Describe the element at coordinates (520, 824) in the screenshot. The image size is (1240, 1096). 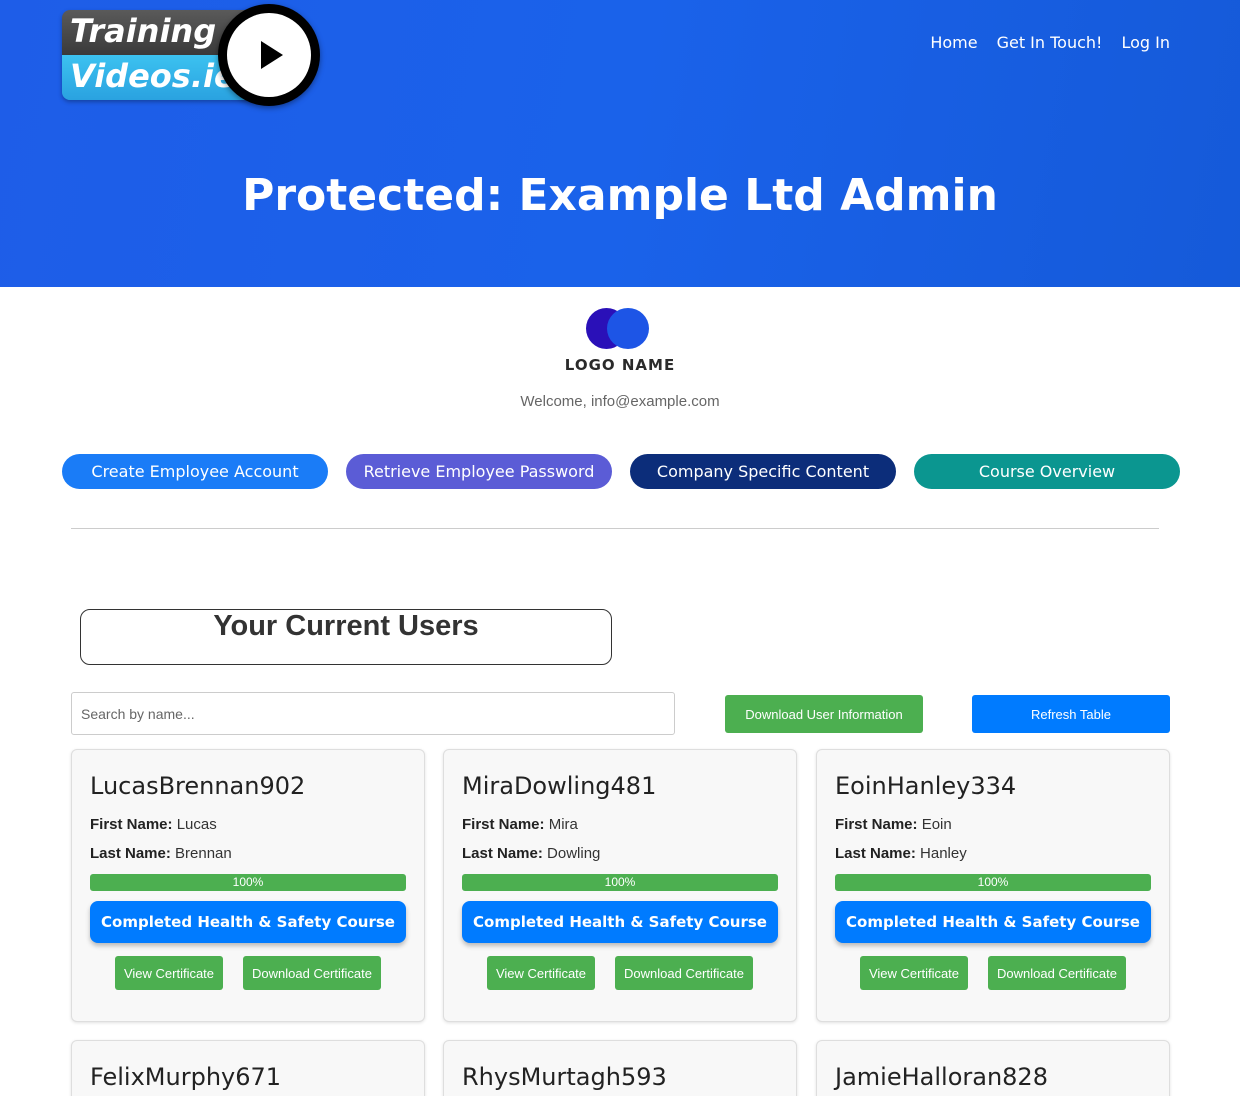
I see `first-name-field: First Name: Mira` at that location.